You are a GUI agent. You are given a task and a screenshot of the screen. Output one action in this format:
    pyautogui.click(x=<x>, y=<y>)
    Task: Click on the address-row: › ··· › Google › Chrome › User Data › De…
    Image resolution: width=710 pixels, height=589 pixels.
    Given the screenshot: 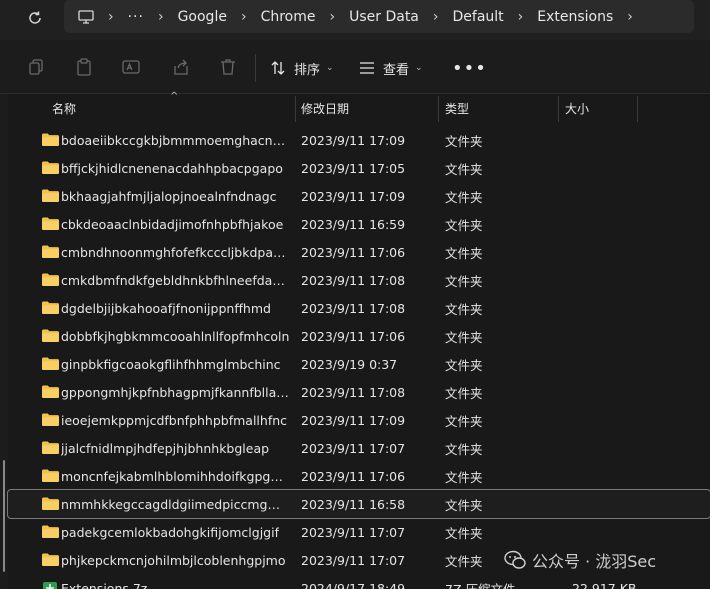 What is the action you would take?
    pyautogui.click(x=355, y=20)
    